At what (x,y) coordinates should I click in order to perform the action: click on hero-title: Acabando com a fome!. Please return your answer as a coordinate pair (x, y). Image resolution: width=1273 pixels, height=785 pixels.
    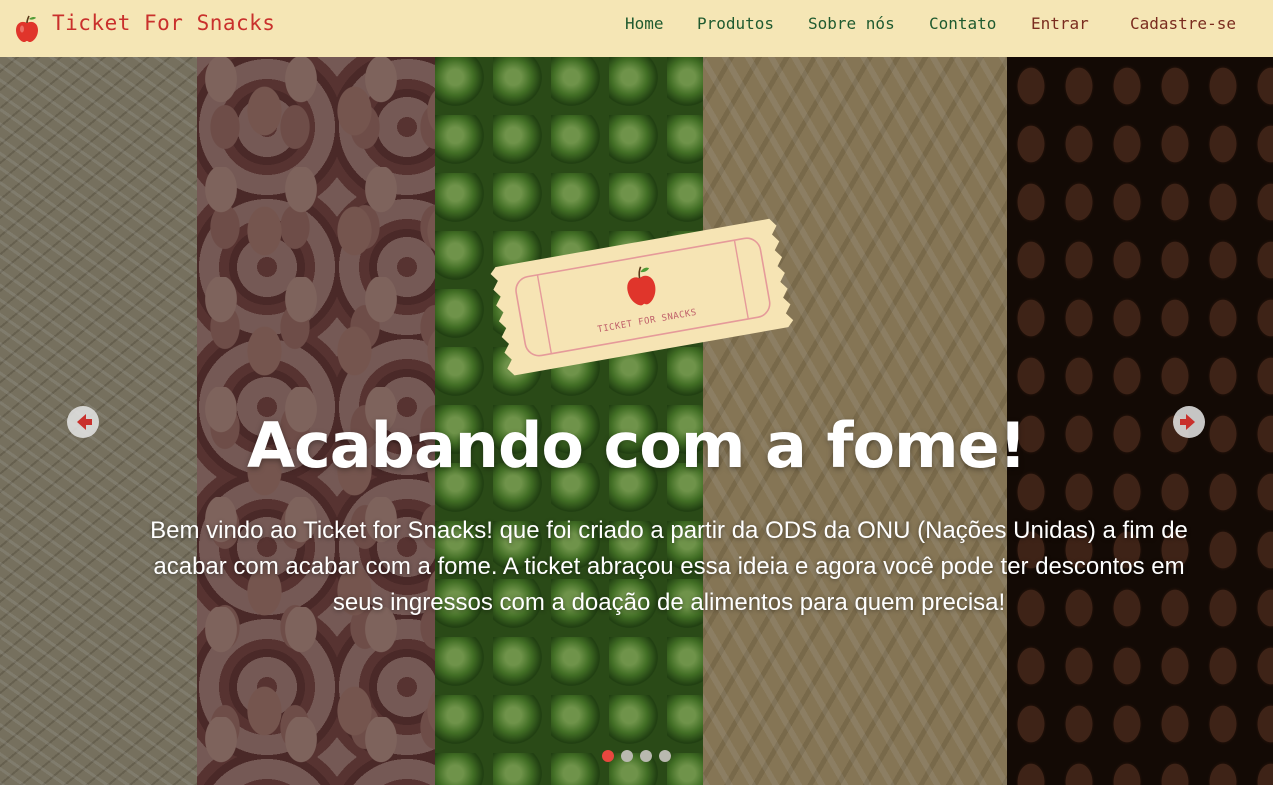
    Looking at the image, I should click on (637, 445).